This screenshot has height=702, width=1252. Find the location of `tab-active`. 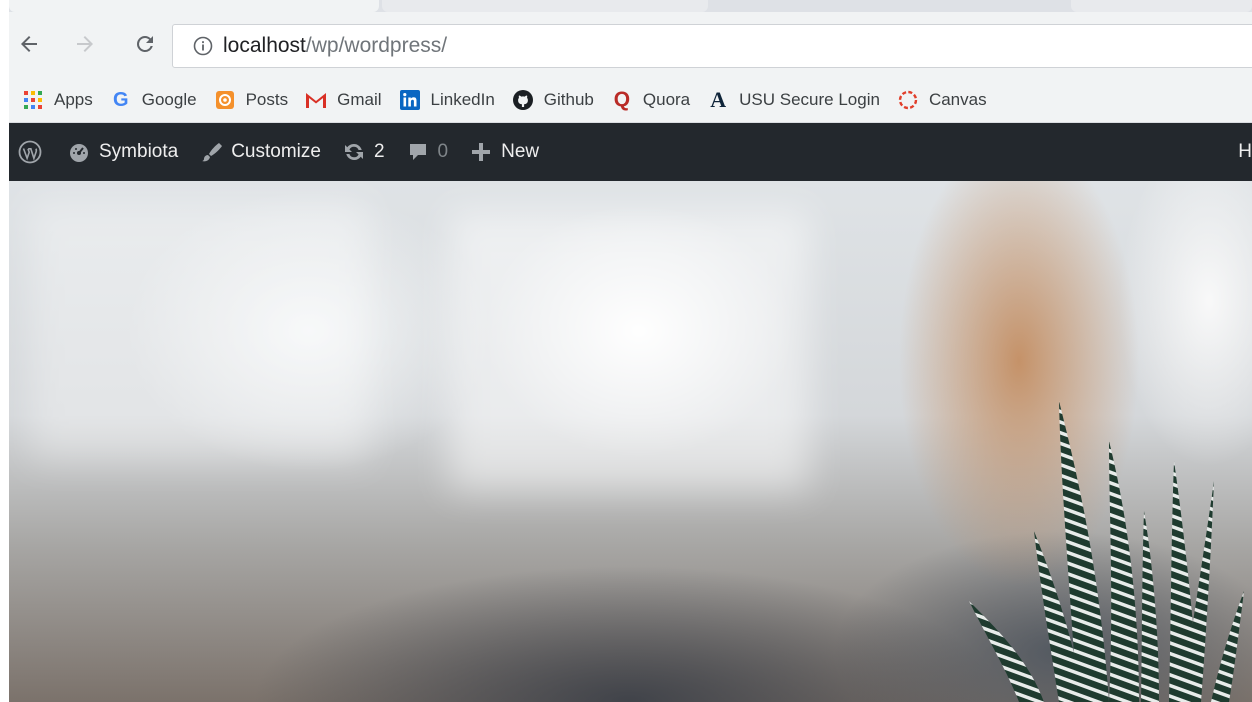

tab-active is located at coordinates (194, 6).